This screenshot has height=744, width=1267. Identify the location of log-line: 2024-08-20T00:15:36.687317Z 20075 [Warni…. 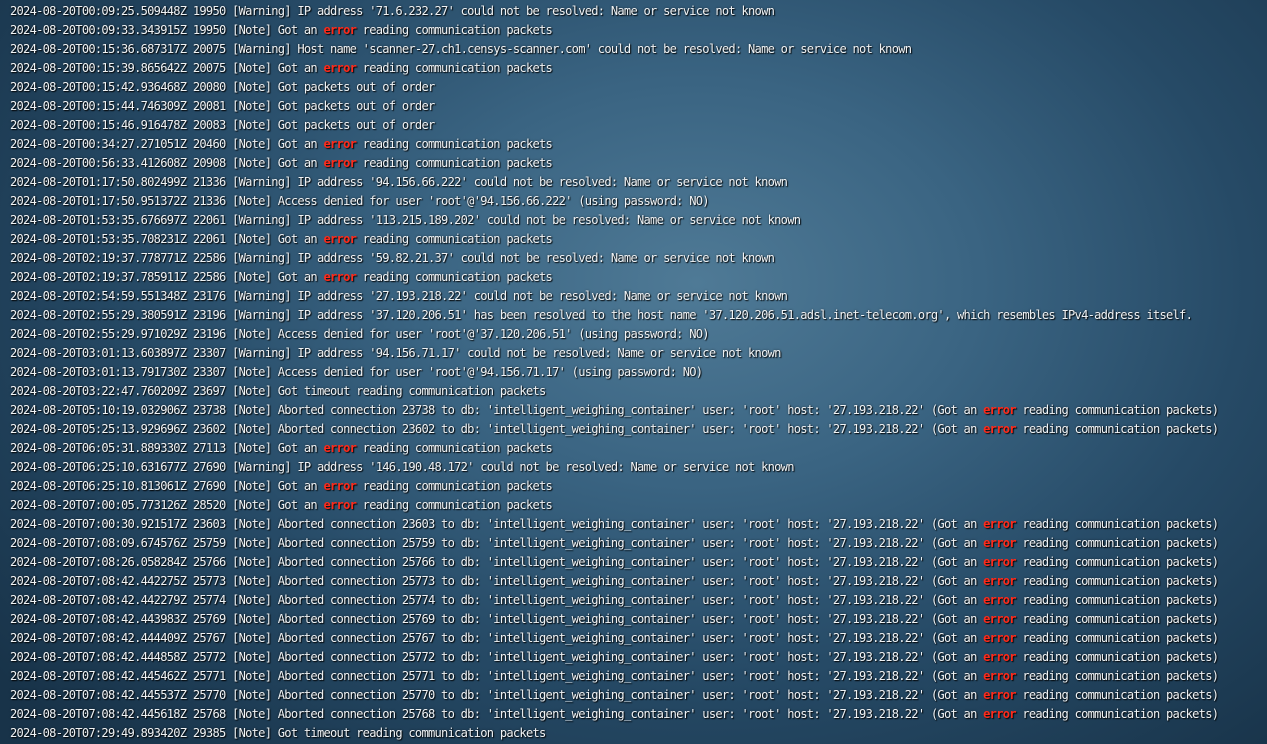
(461, 49).